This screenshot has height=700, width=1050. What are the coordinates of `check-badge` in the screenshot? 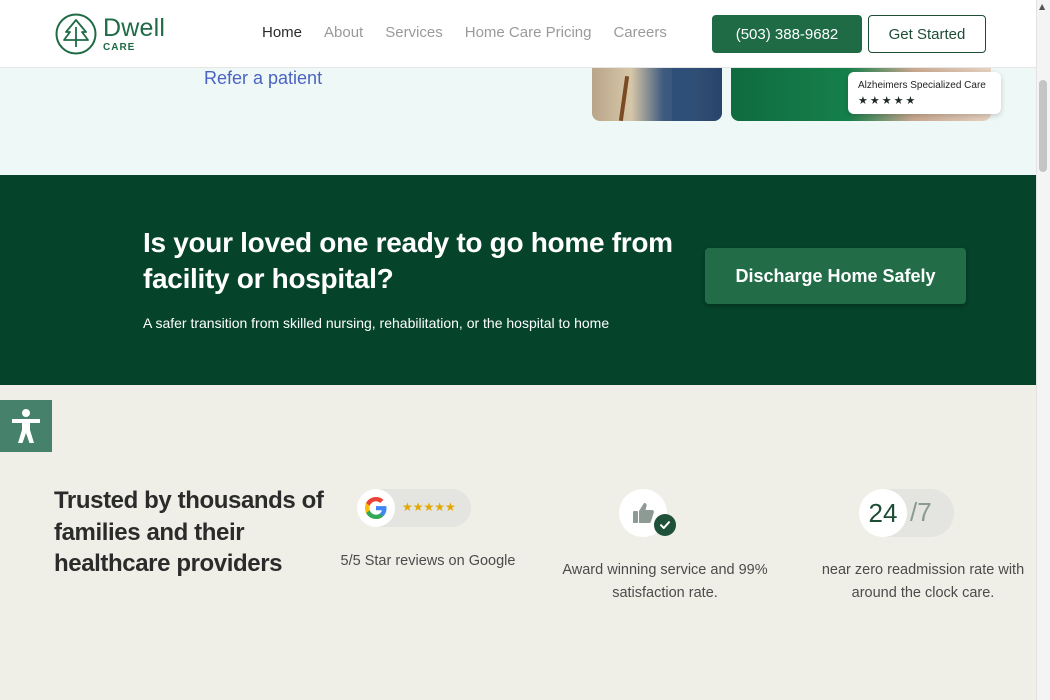 It's located at (665, 525).